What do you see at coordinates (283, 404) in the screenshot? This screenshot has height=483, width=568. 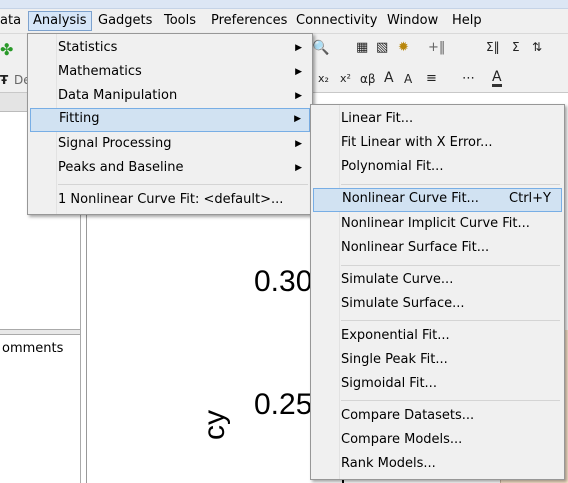 I see `y-tick-label: 0.25` at bounding box center [283, 404].